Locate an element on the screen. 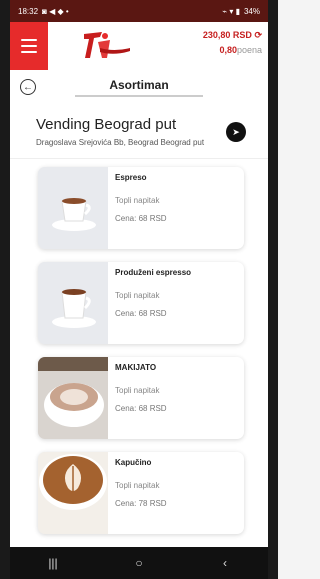 This screenshot has height=579, width=320. product-name: Produženi espresso is located at coordinates (153, 272).